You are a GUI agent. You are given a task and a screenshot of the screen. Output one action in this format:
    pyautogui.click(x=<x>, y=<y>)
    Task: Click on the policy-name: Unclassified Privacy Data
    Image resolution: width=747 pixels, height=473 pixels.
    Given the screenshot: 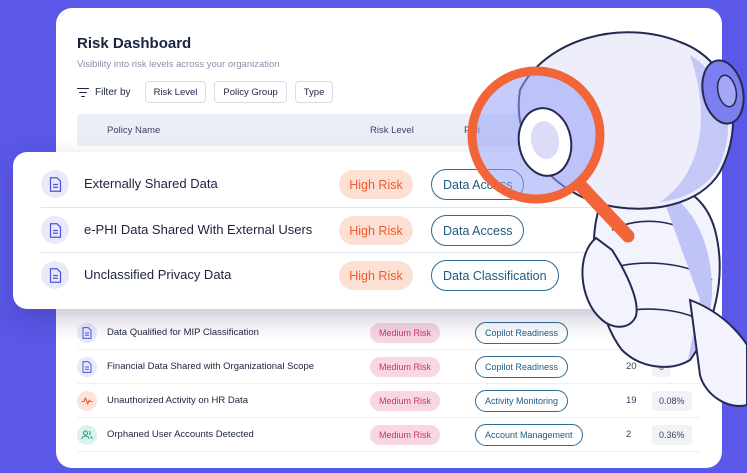 What is the action you would take?
    pyautogui.click(x=158, y=274)
    